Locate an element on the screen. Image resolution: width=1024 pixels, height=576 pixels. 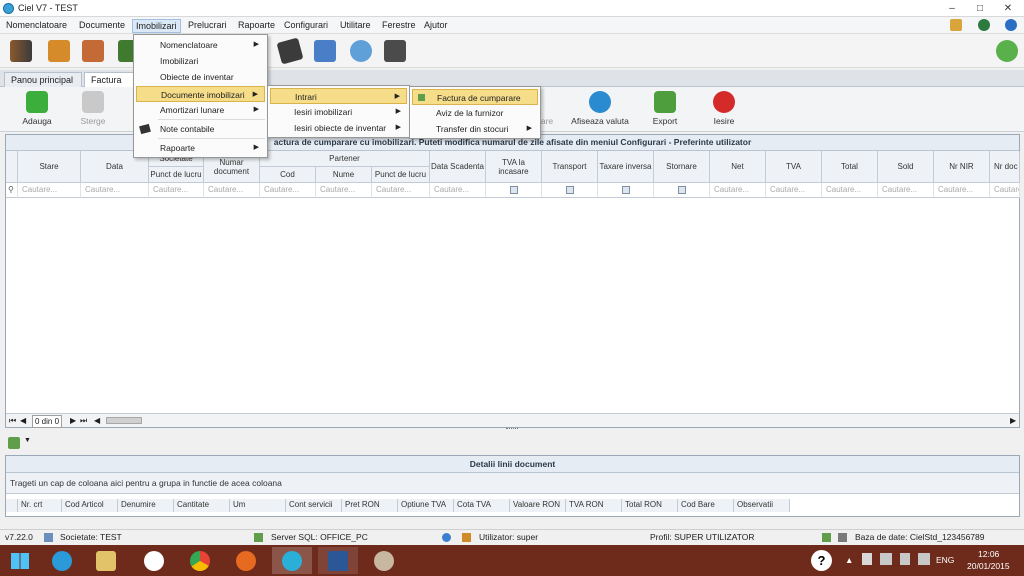
taskbar-firefox is located at coordinates (246, 560).